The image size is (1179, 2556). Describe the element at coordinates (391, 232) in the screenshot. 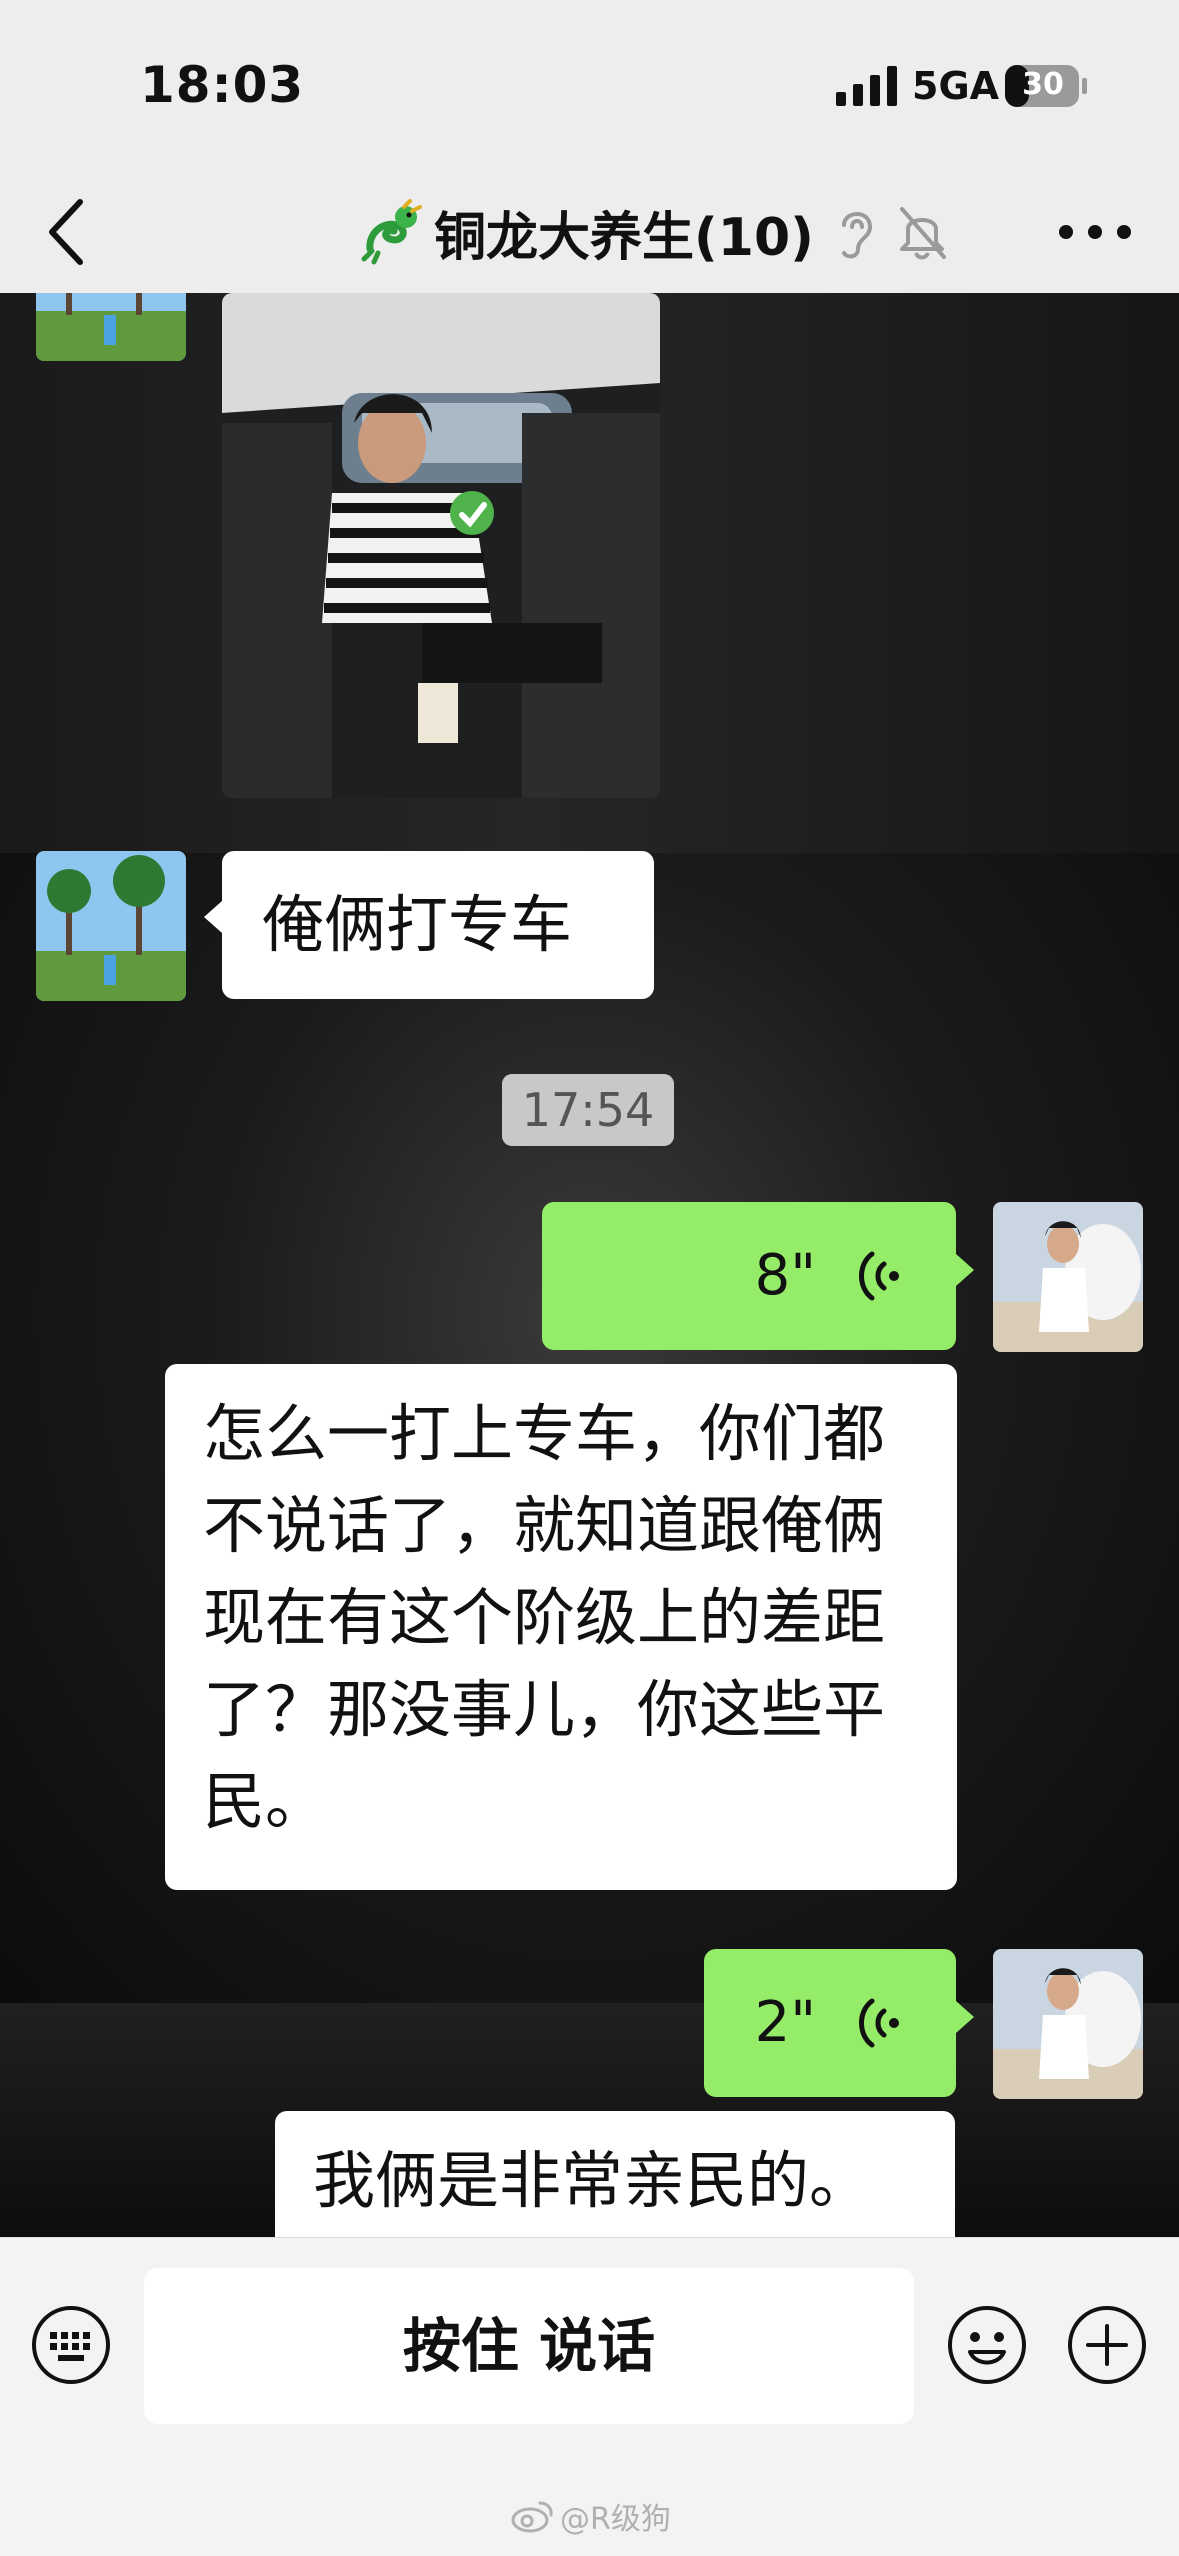

I see `dragon-icon` at that location.